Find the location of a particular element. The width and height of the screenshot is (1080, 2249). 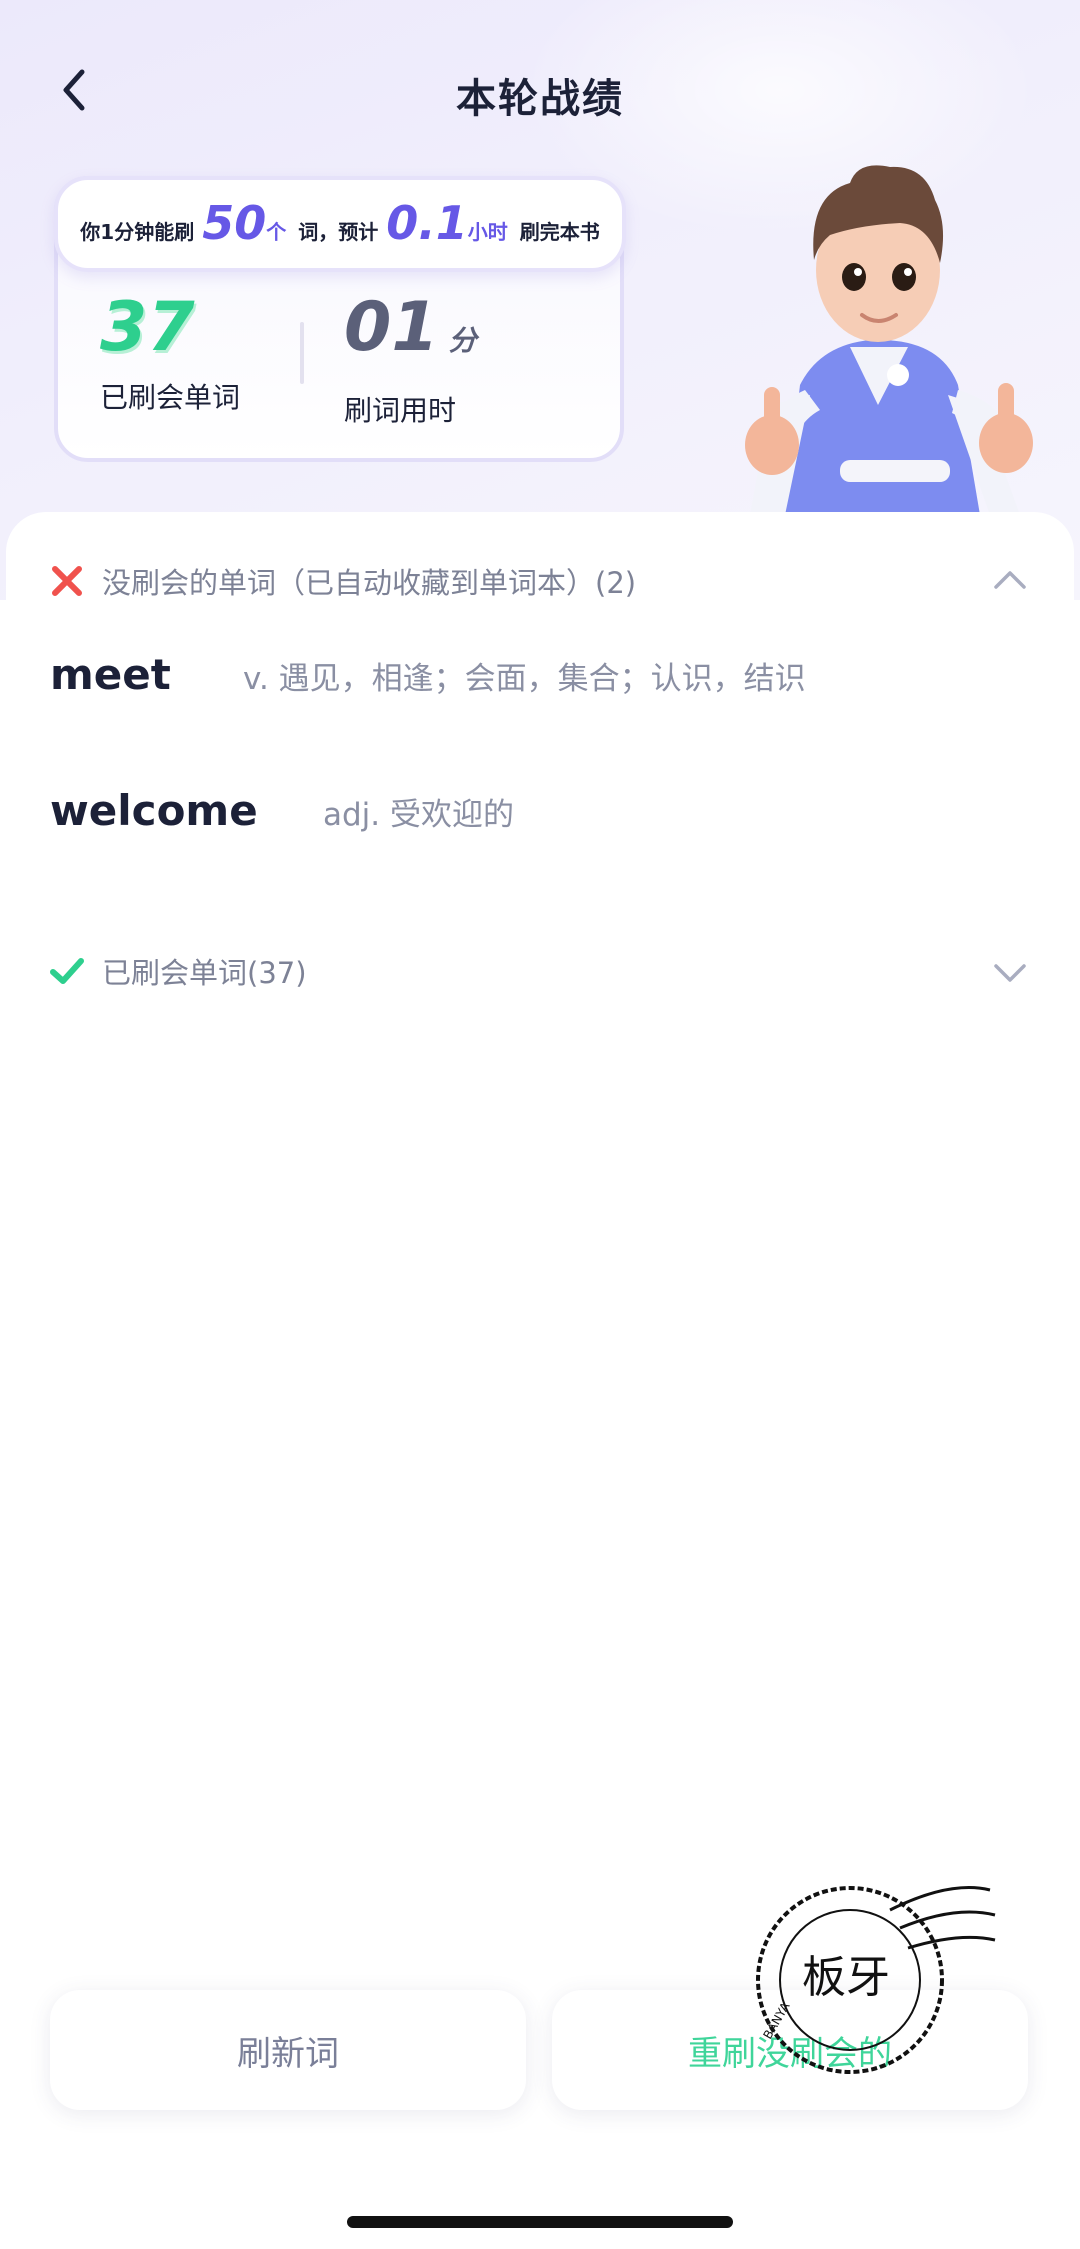

learned-count: 37 is located at coordinates (147, 327).